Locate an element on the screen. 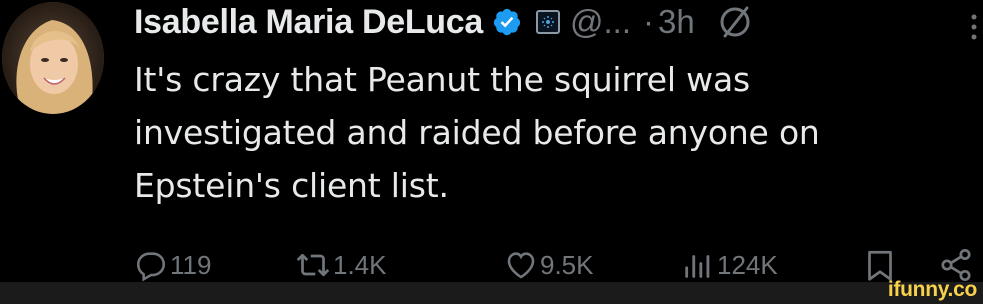  display-name: Isabella Maria DeLuca is located at coordinates (308, 22).